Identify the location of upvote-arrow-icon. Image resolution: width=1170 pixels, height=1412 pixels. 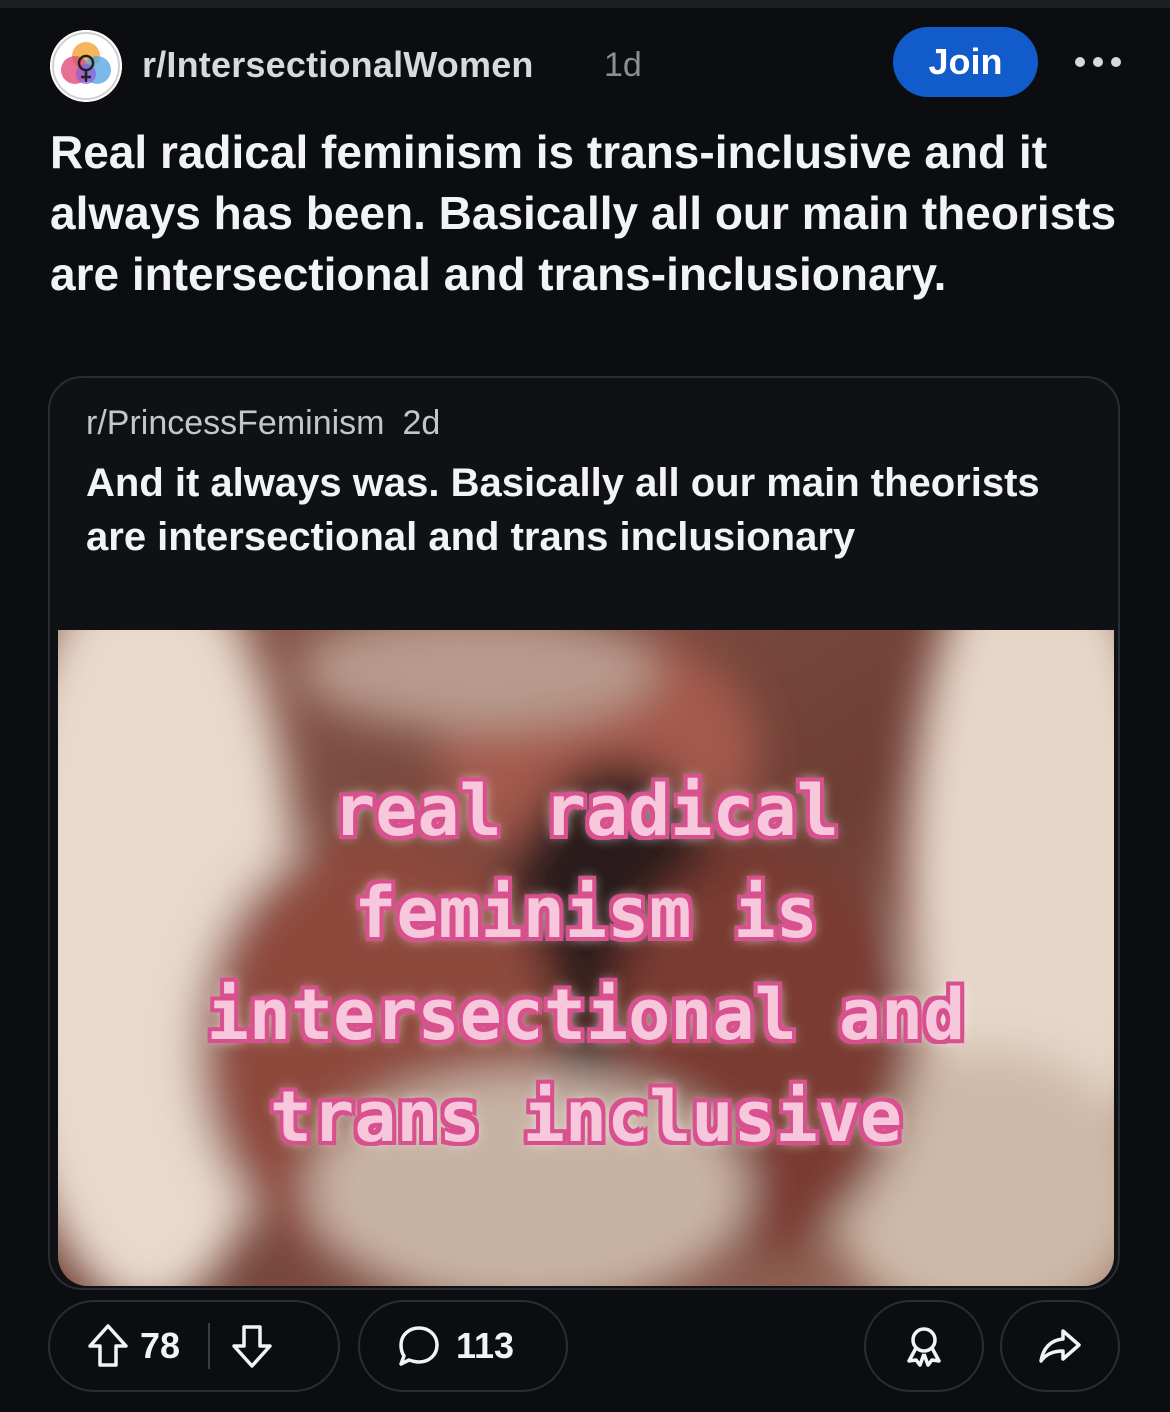
(108, 1345).